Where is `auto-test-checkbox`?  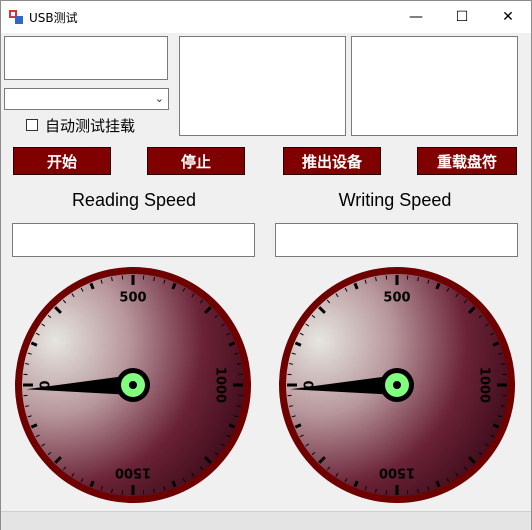 auto-test-checkbox is located at coordinates (32, 125).